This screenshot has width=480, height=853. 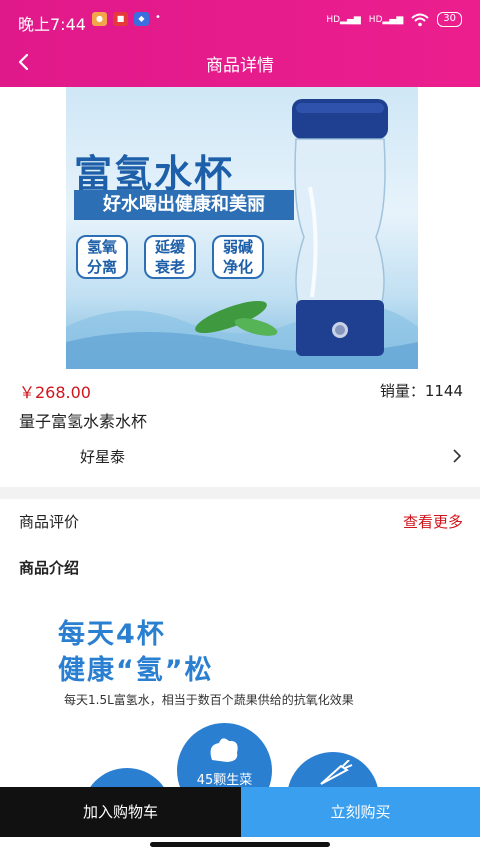 What do you see at coordinates (360, 812) in the screenshot?
I see `buy-now-button: 立刻购买` at bounding box center [360, 812].